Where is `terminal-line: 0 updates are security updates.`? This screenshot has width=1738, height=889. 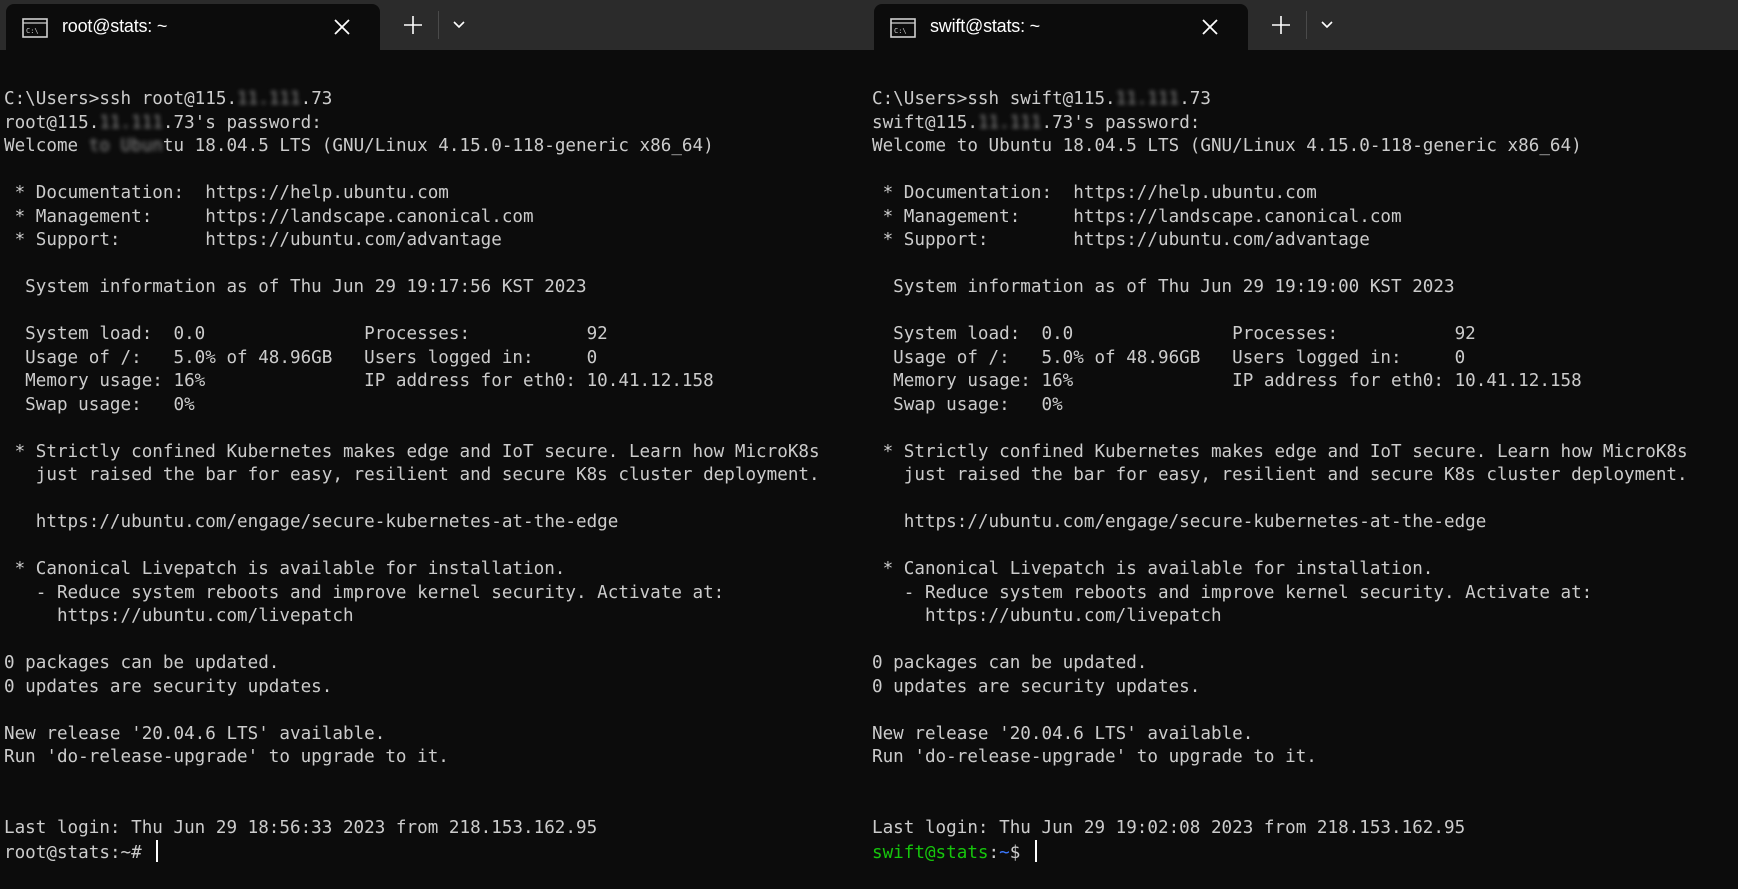
terminal-line: 0 updates are security updates. is located at coordinates (1305, 688).